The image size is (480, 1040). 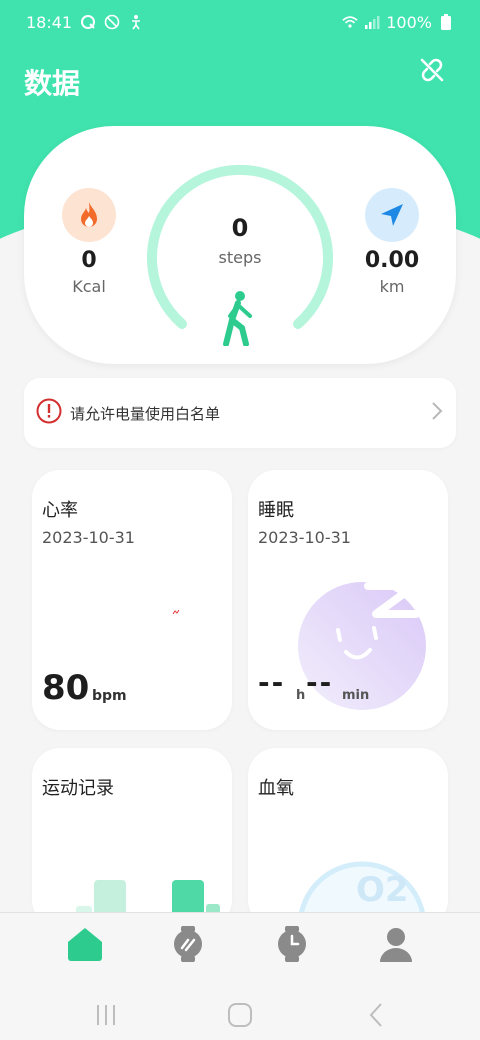 I want to click on nav-profile, so click(x=396, y=946).